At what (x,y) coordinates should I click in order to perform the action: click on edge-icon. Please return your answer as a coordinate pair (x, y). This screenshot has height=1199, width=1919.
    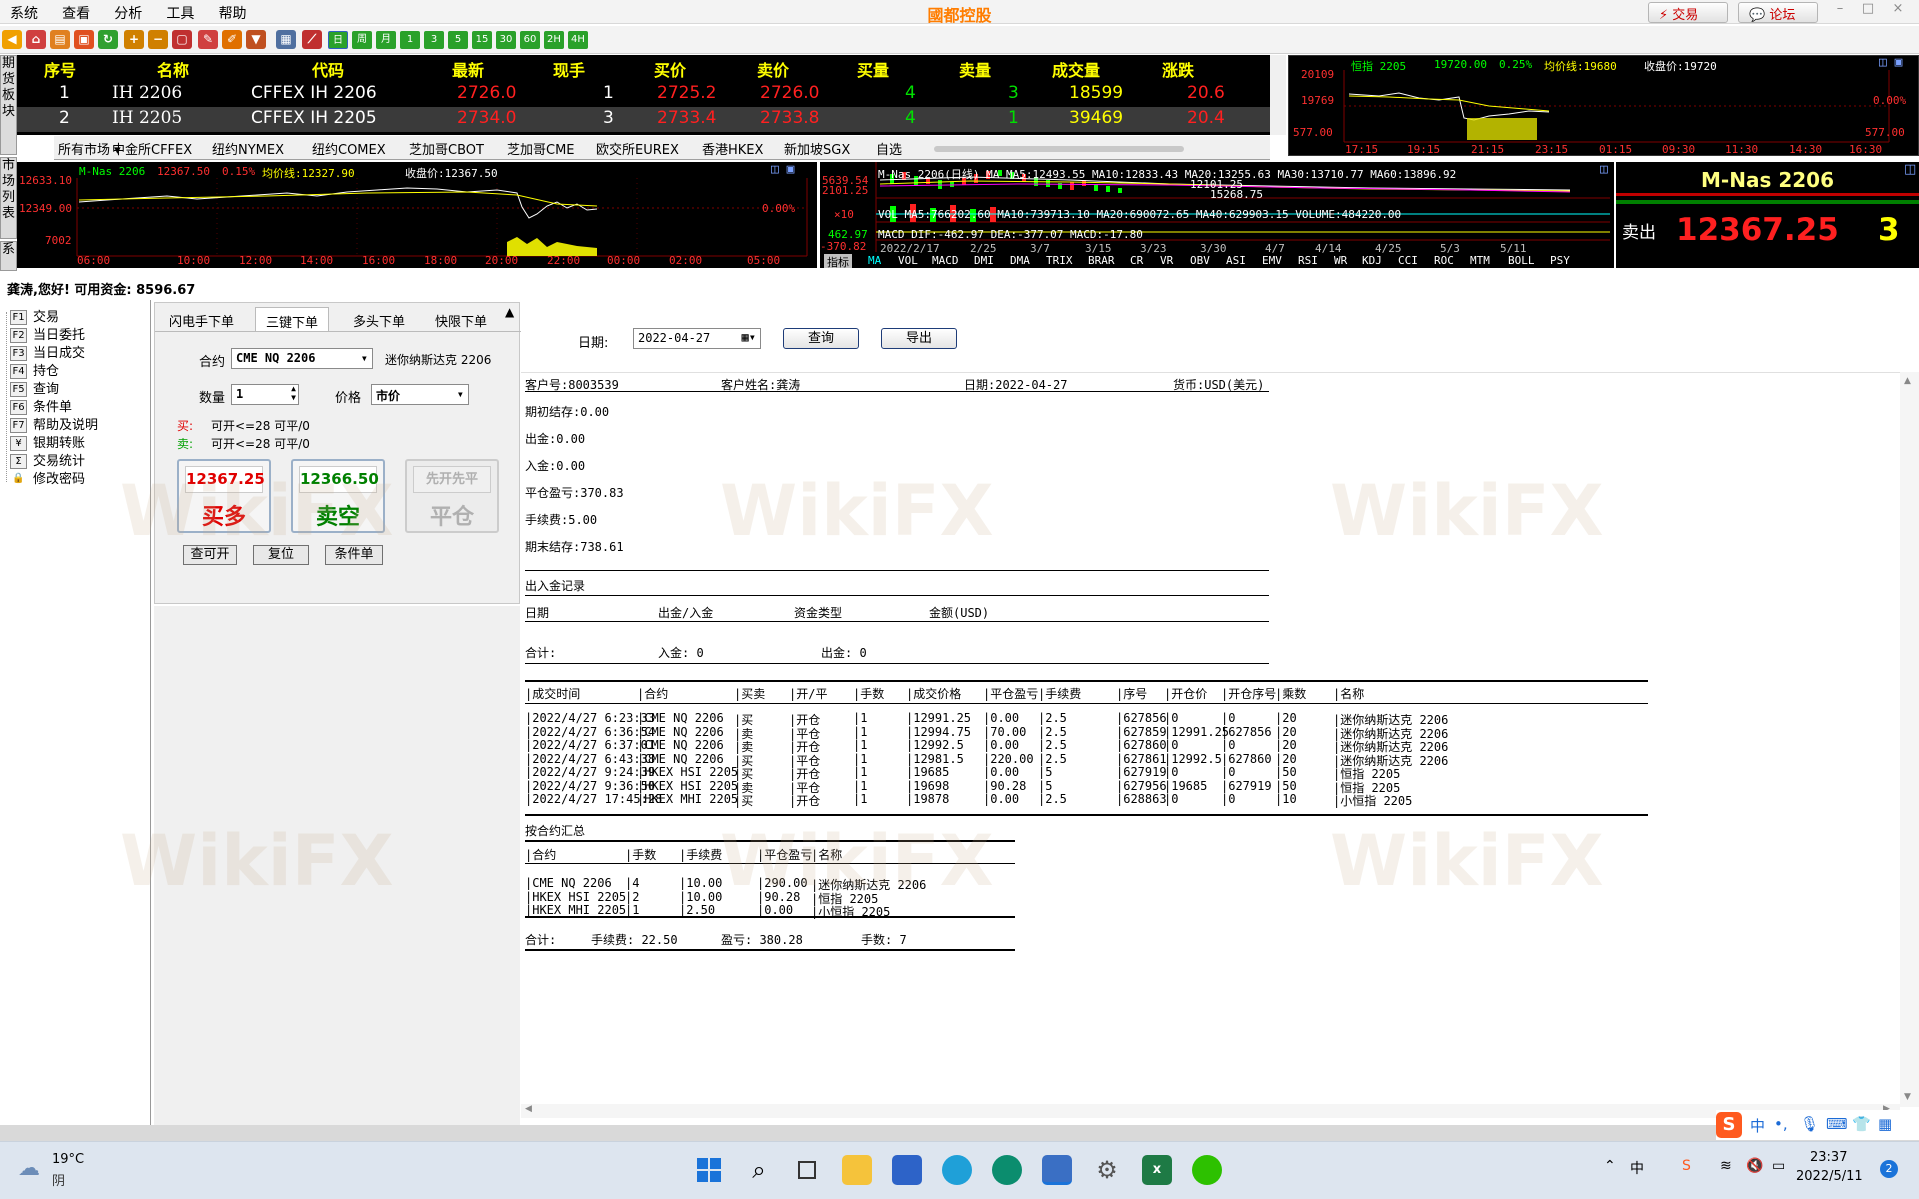
    Looking at the image, I should click on (957, 1170).